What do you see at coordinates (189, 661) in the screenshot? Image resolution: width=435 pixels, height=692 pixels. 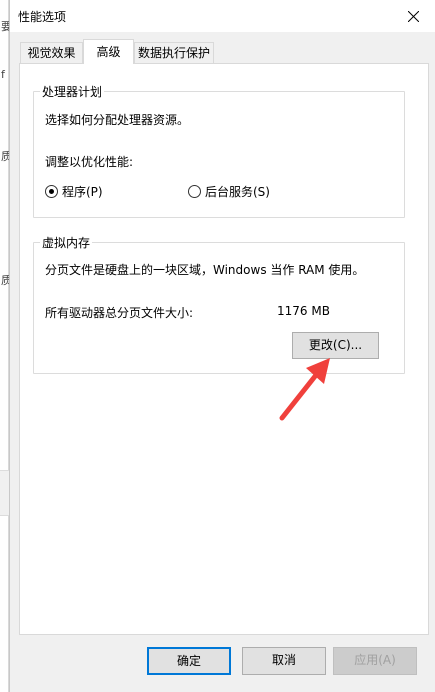 I see `ok-button: 确定` at bounding box center [189, 661].